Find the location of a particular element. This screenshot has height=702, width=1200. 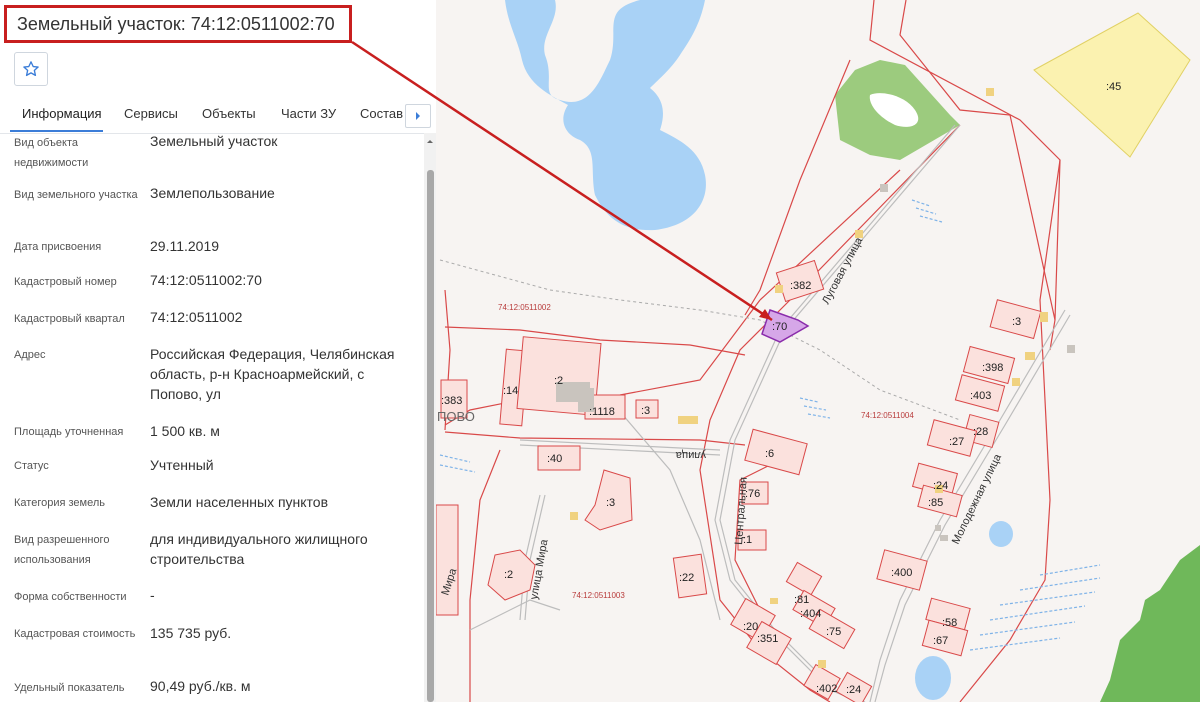

parcel-label: :383 is located at coordinates (451, 401).